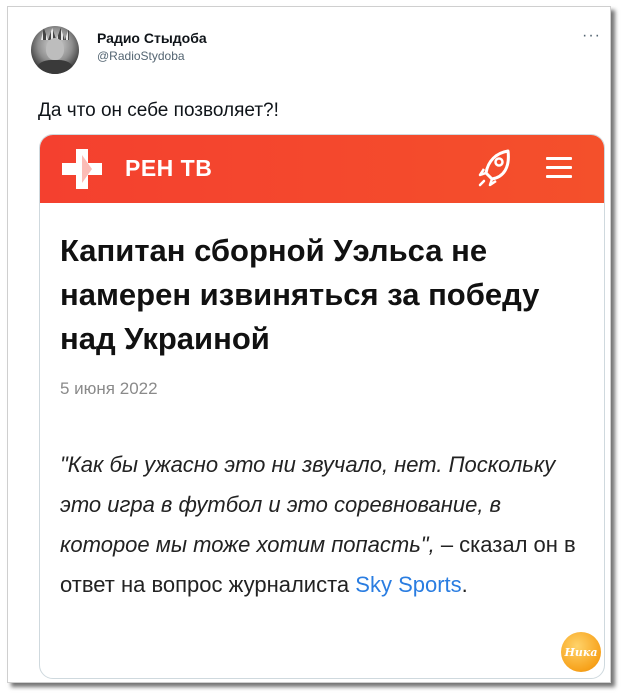  I want to click on author-name: Радио Стыдоба, so click(152, 38).